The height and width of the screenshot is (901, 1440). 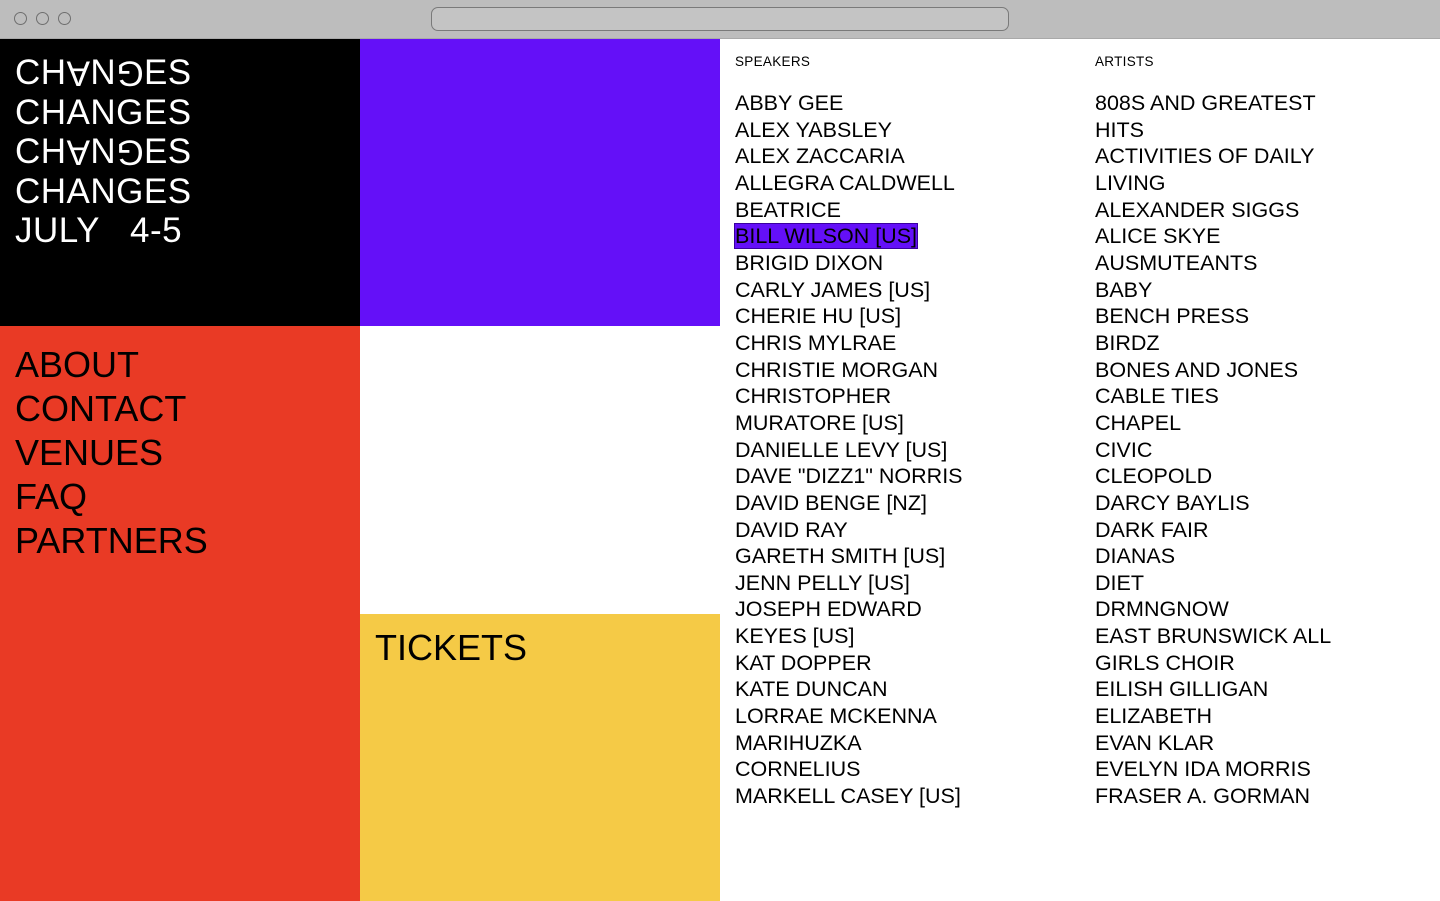 What do you see at coordinates (849, 583) in the screenshot?
I see `speaker-list-item: JENN PELLY [US]` at bounding box center [849, 583].